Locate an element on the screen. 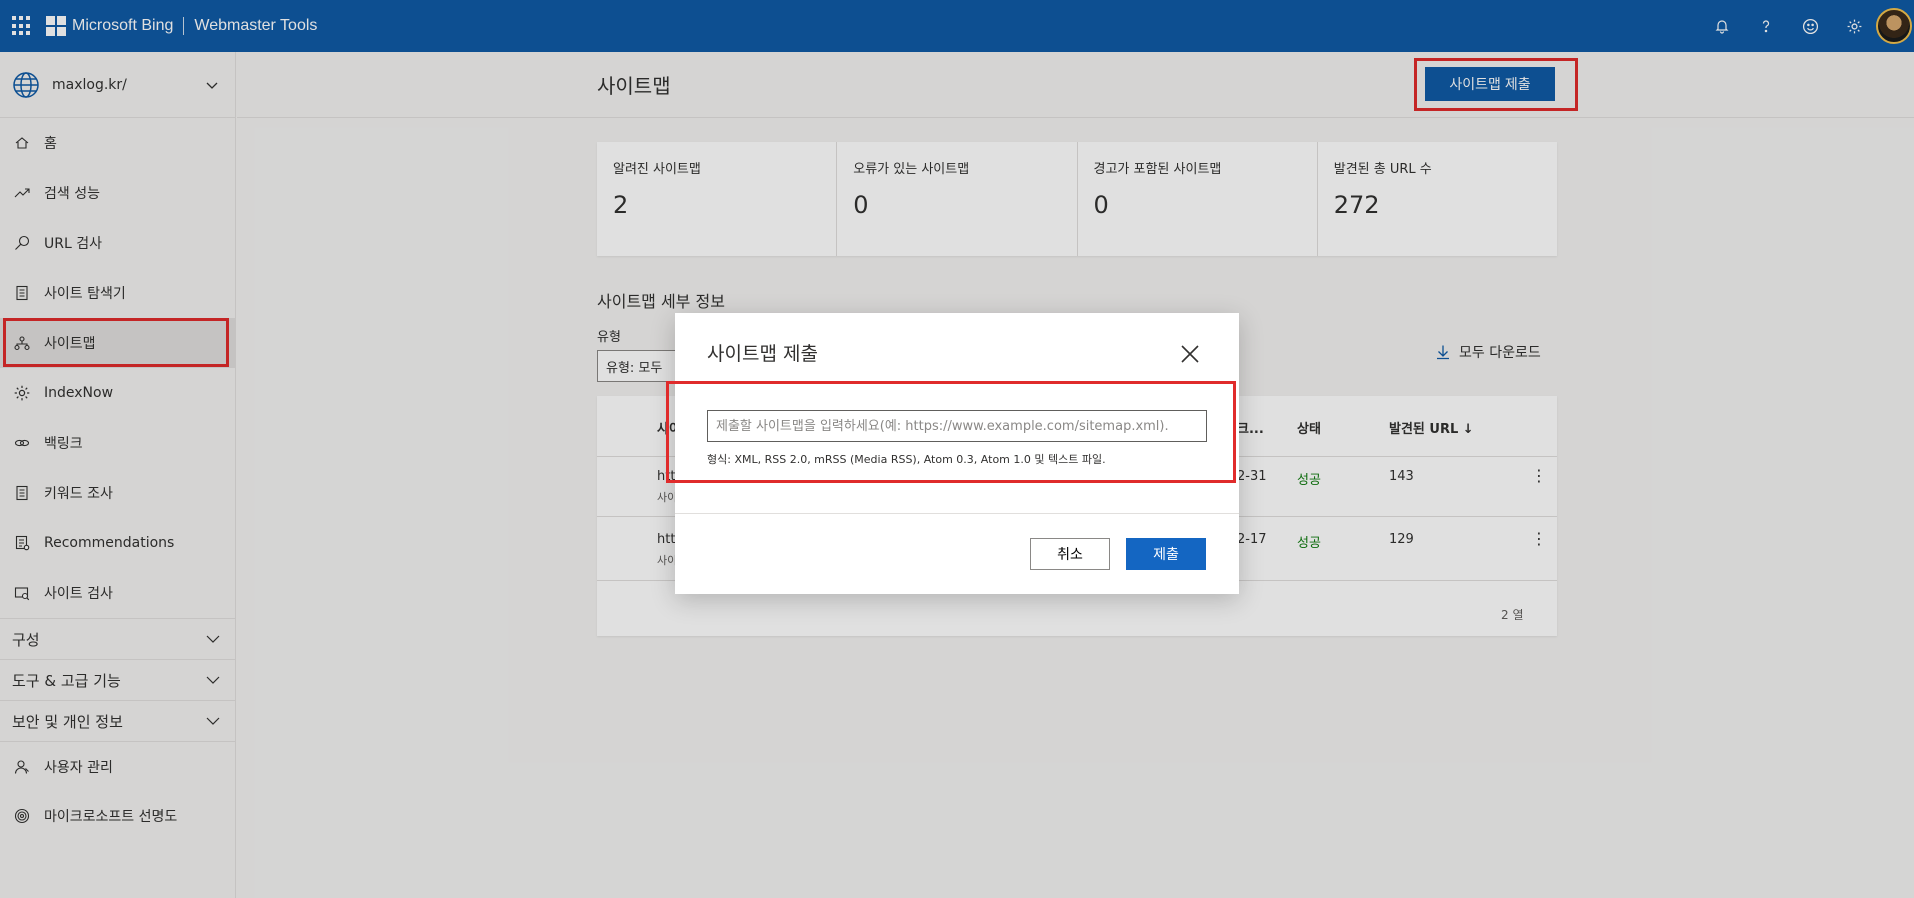  submit-button: 제출 is located at coordinates (1166, 554).